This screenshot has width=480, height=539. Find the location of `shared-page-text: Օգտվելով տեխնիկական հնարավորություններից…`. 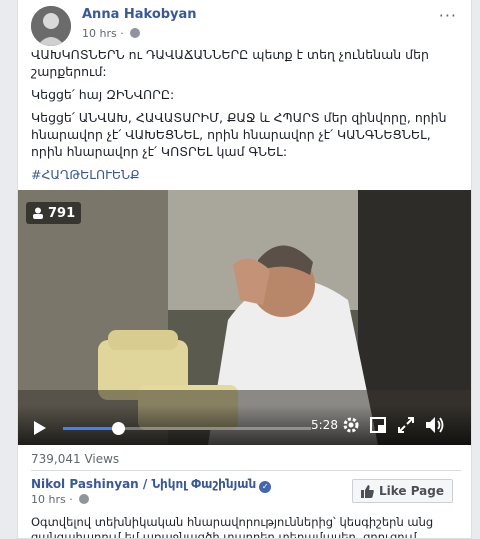

shared-page-text: Օգտվելով տեխնիկական հնարավորություններից… is located at coordinates (232, 527).